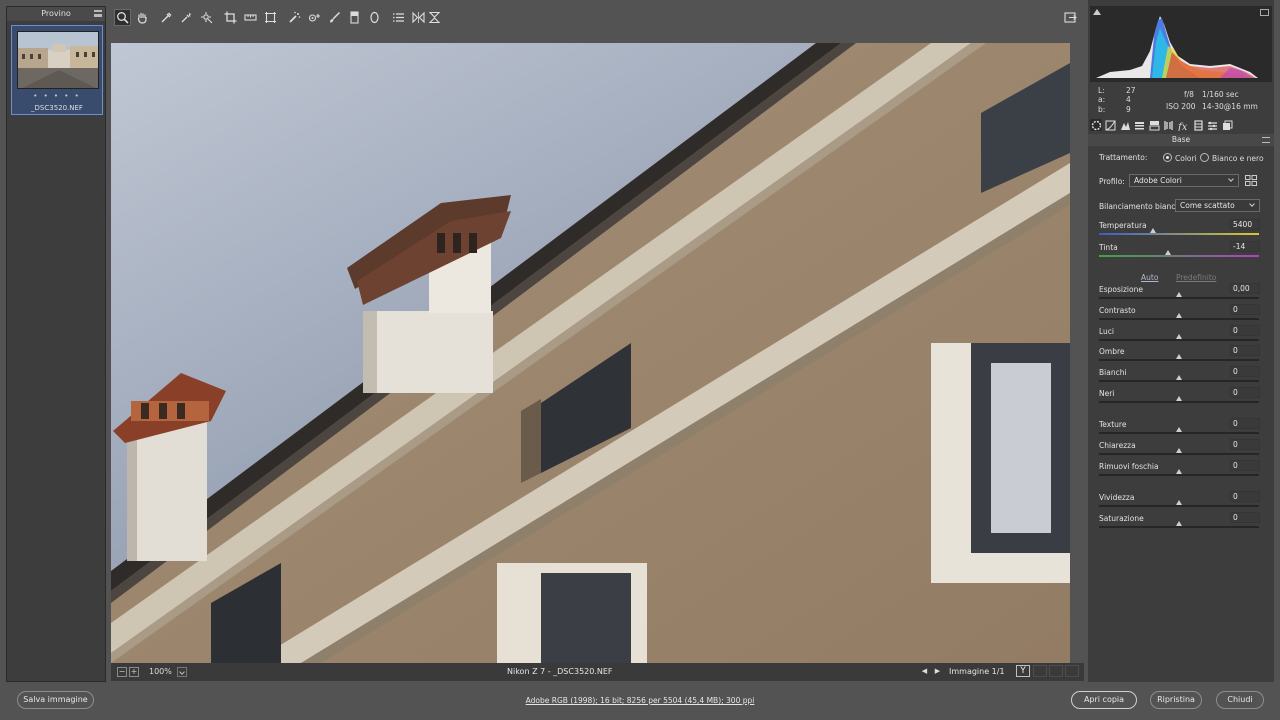  I want to click on snapshots-icon, so click(1227, 125).